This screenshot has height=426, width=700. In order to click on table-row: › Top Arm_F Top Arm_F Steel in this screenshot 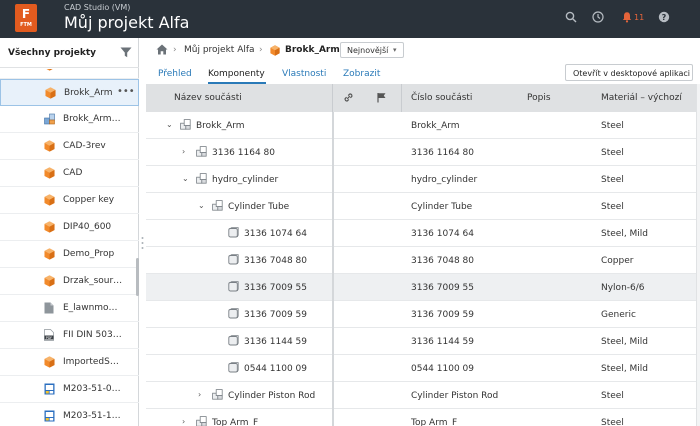, I will do `click(423, 417)`.